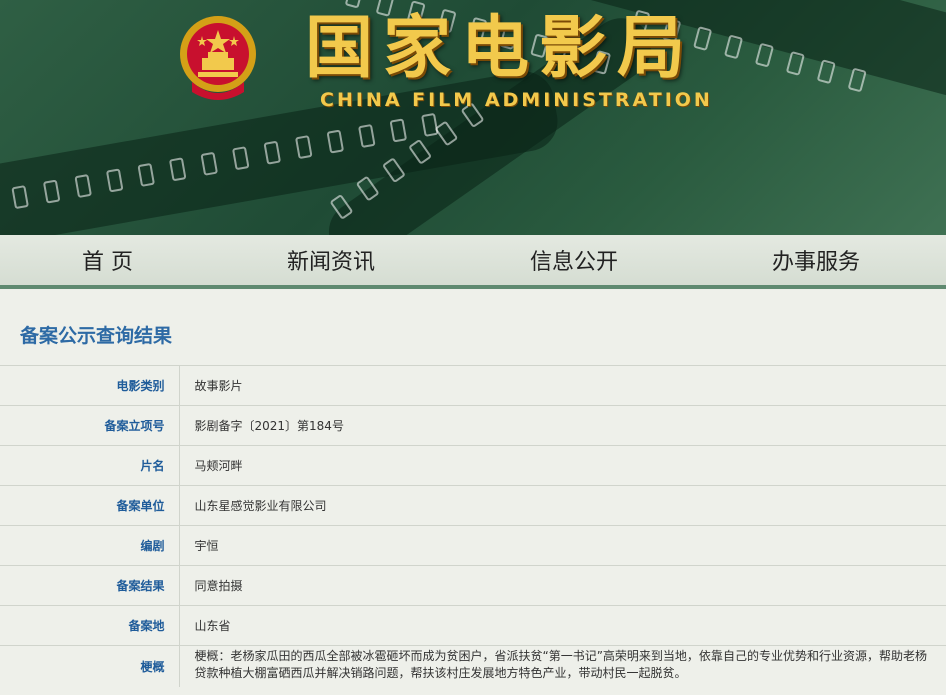 The image size is (946, 695). Describe the element at coordinates (96, 336) in the screenshot. I see `page-title: 备案公示查询结果` at that location.